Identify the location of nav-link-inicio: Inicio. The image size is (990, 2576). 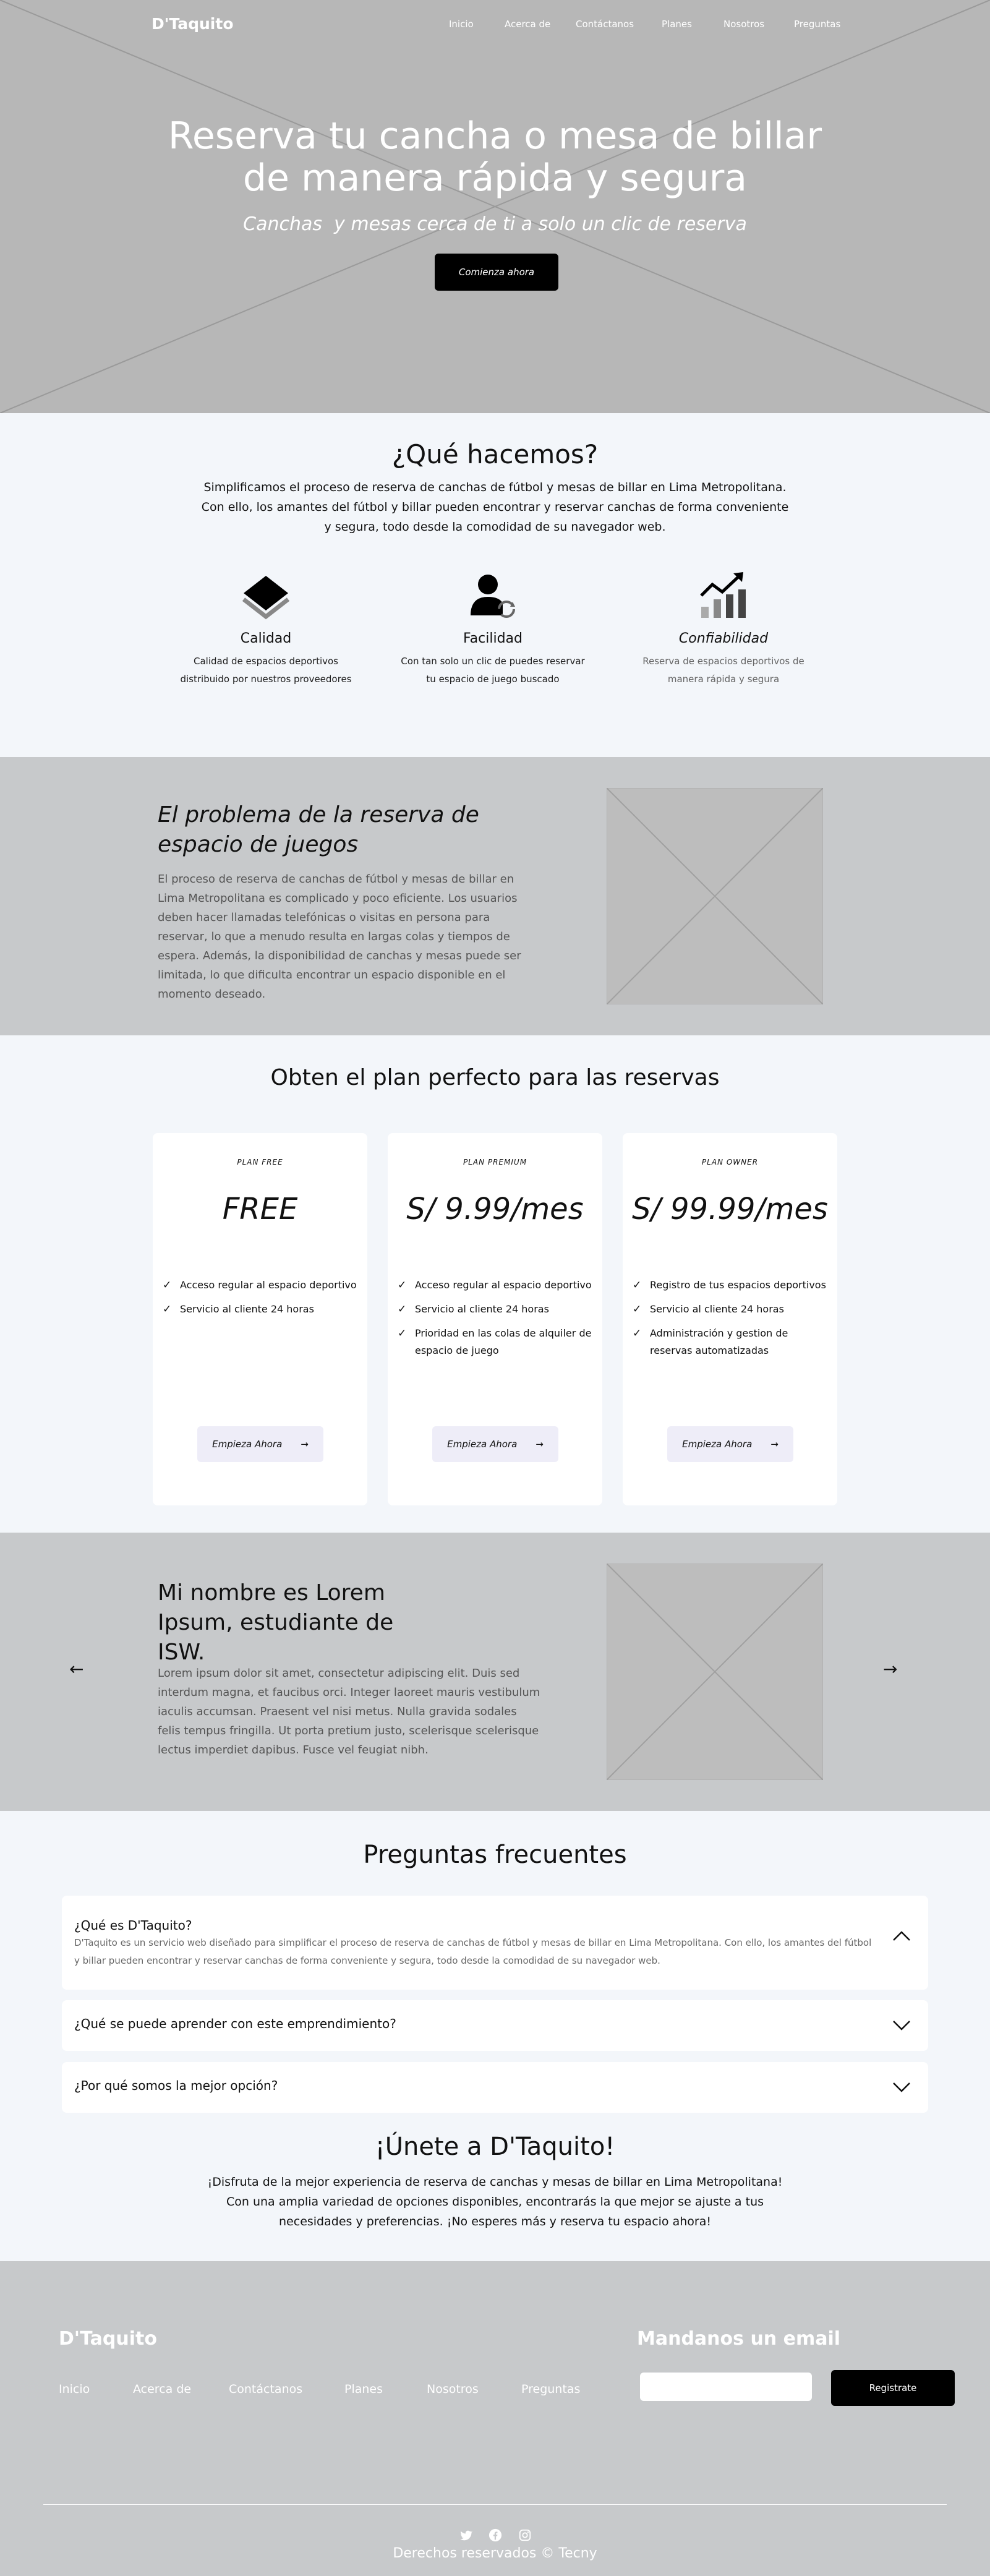
(462, 25).